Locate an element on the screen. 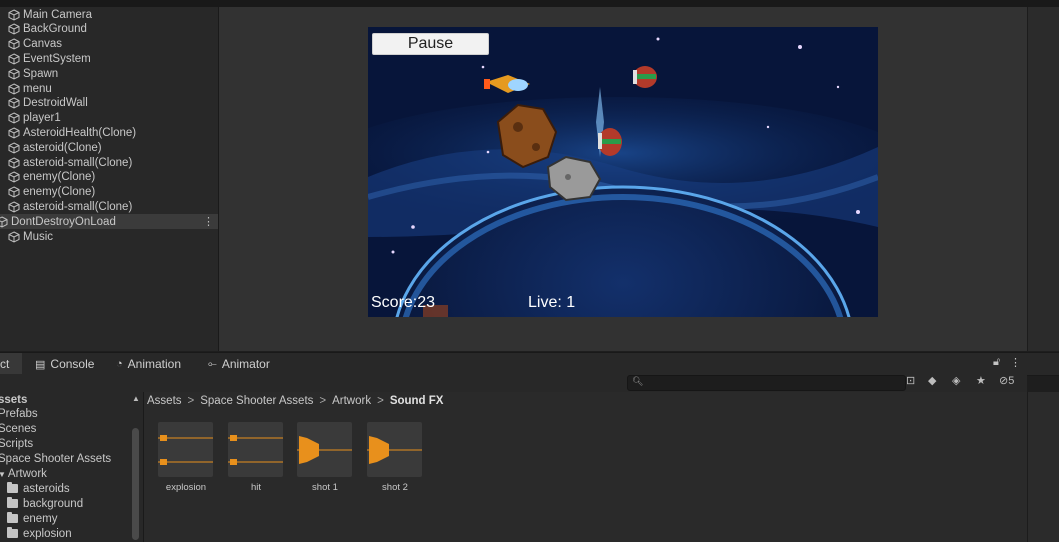  top-strip is located at coordinates (529, 3).